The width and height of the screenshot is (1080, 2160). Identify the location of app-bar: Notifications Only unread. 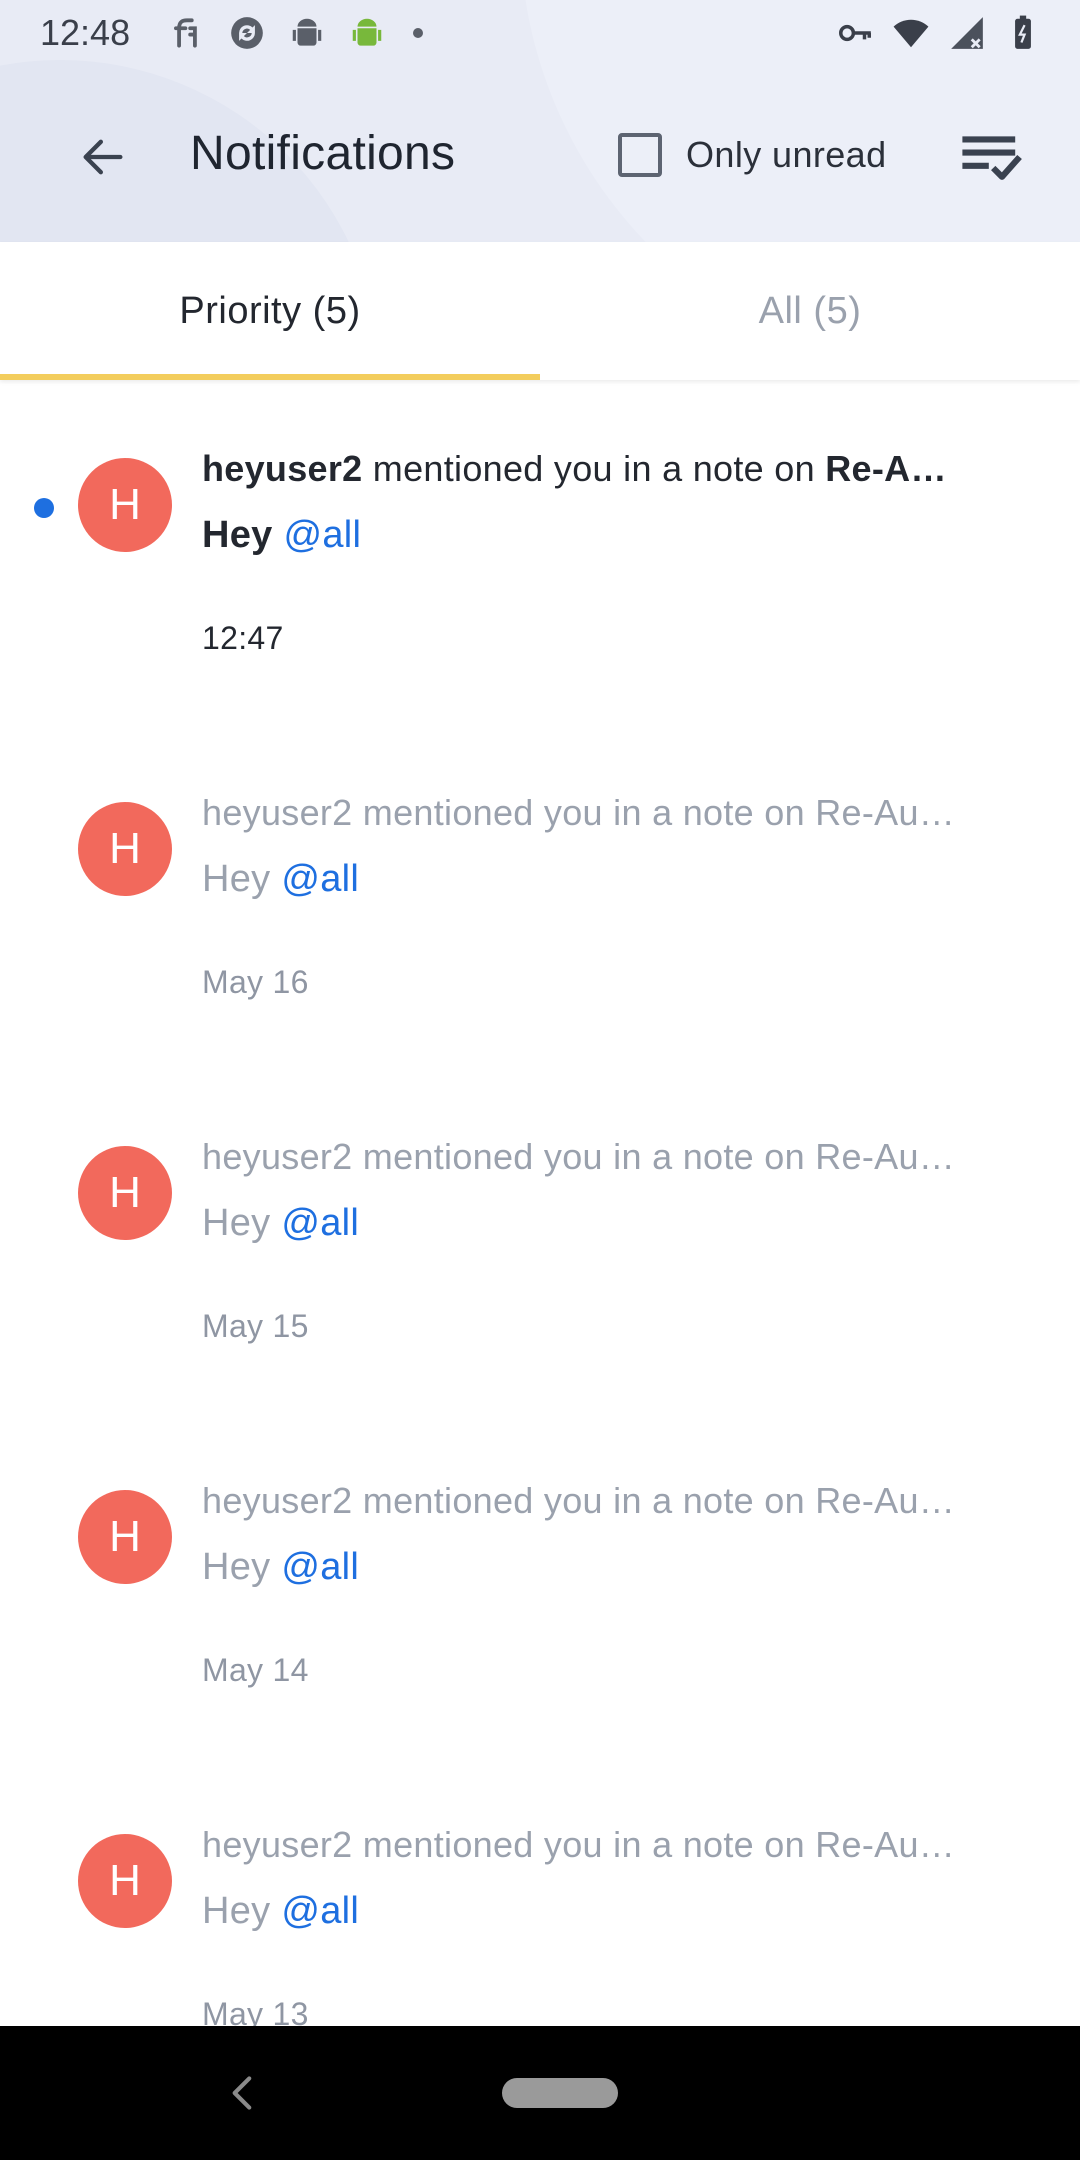
(540, 154).